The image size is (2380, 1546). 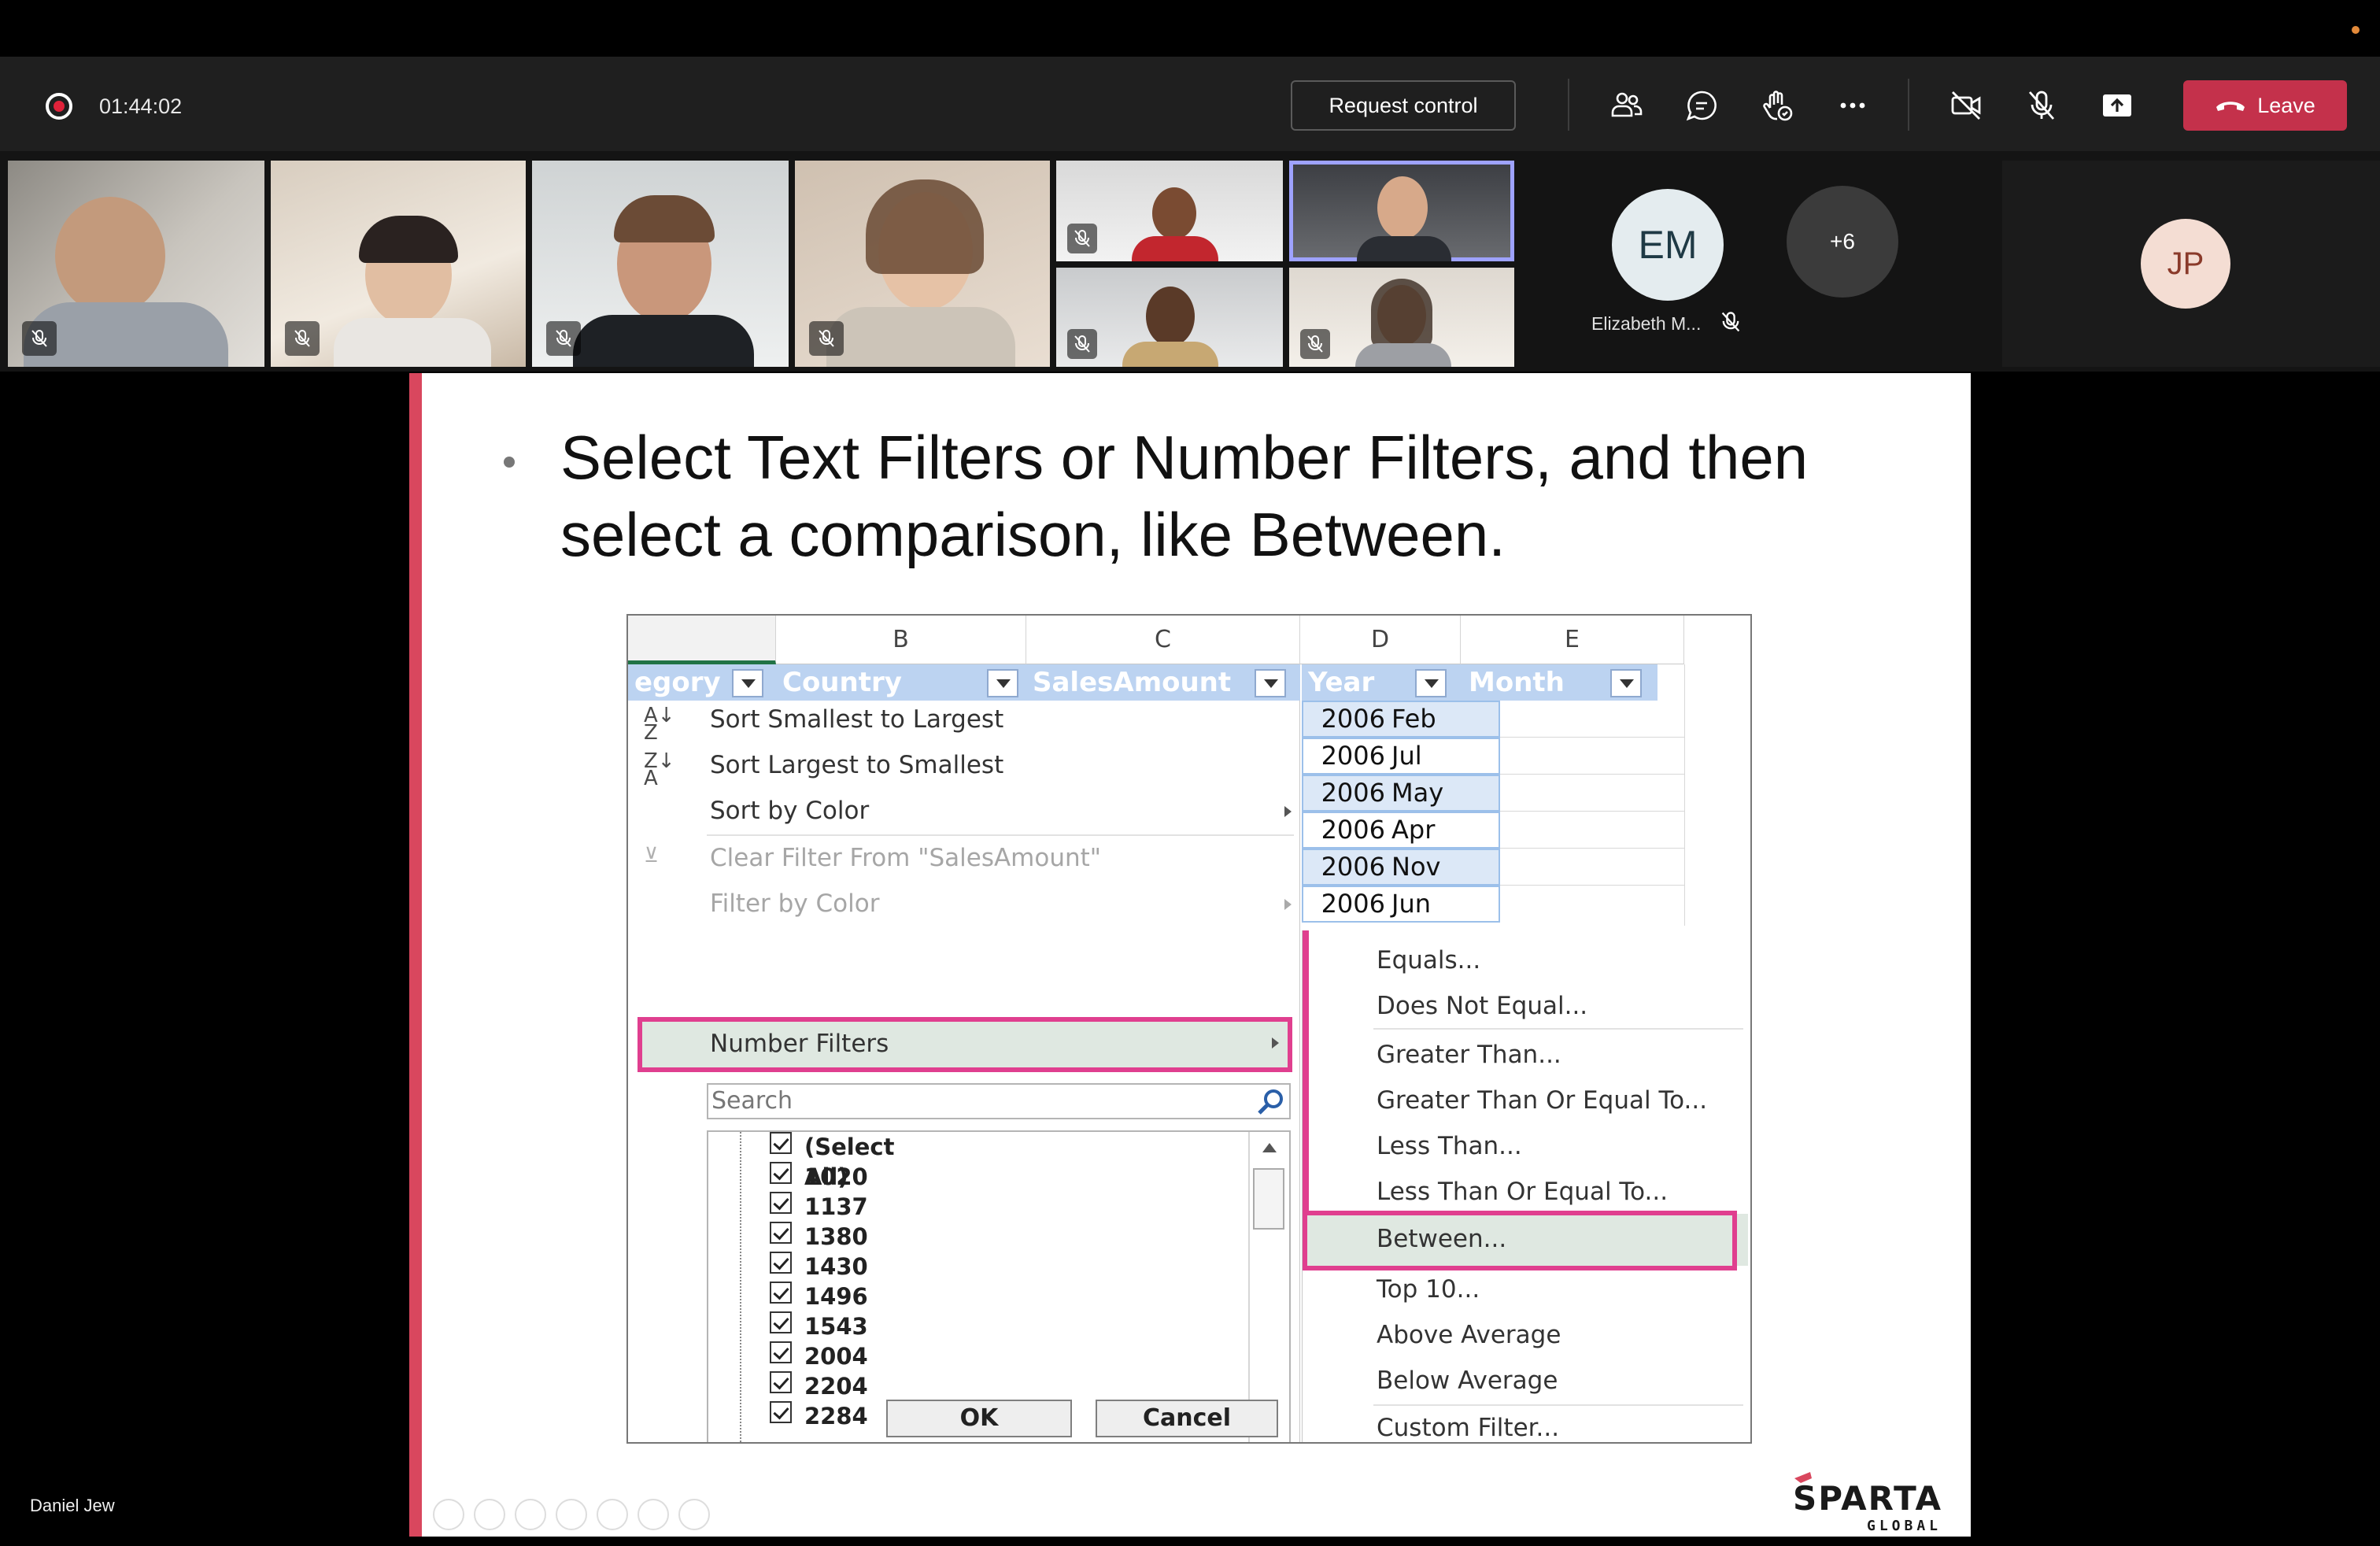 What do you see at coordinates (659, 724) in the screenshot?
I see `sort-ascending-icon: A↓ Z` at bounding box center [659, 724].